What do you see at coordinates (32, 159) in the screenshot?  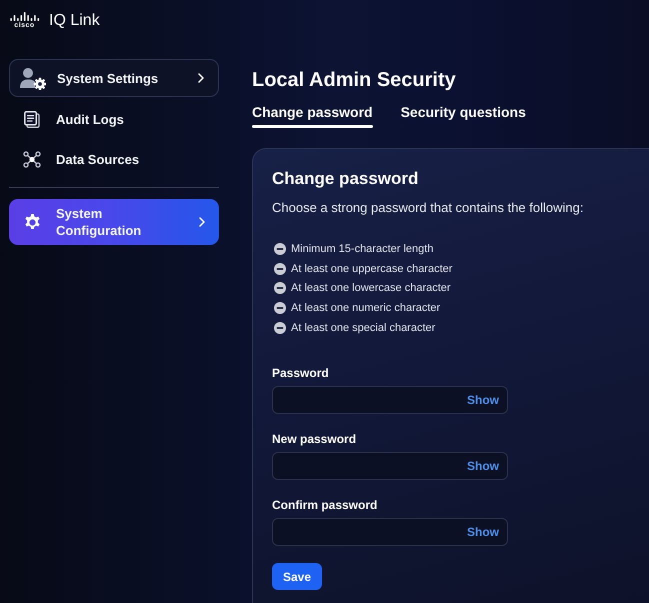 I see `network-nodes-icon` at bounding box center [32, 159].